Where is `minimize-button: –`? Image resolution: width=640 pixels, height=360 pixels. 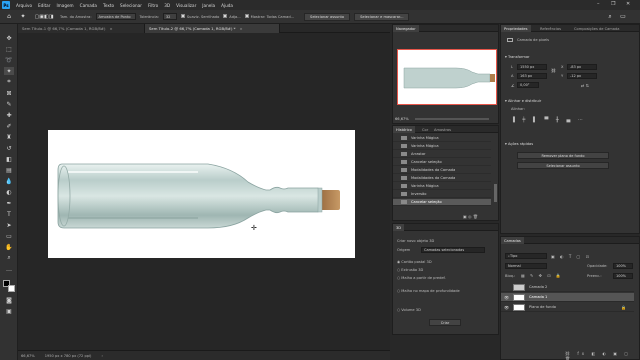
minimize-button: – is located at coordinates (598, 4).